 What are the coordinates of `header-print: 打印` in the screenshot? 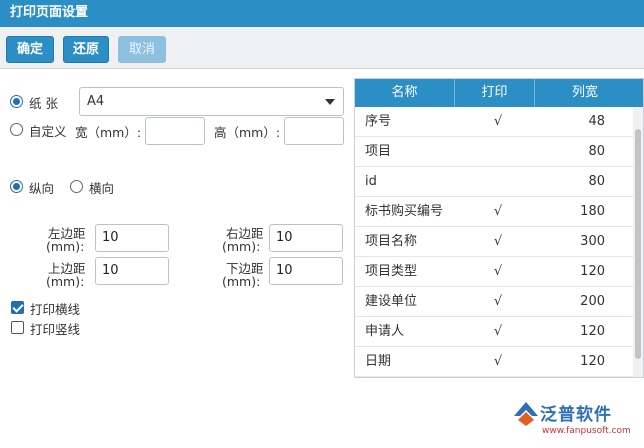 It's located at (495, 93).